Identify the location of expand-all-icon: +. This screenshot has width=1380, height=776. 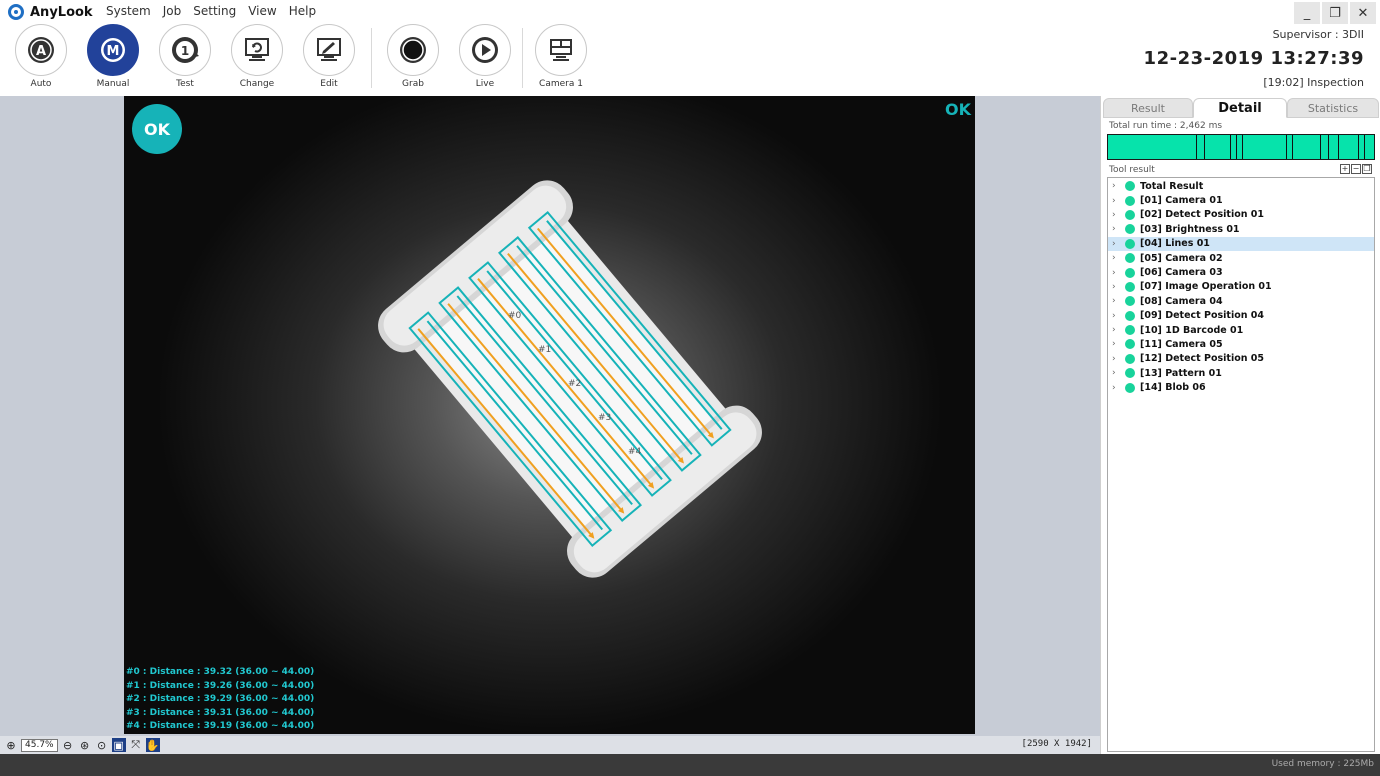
(1345, 169).